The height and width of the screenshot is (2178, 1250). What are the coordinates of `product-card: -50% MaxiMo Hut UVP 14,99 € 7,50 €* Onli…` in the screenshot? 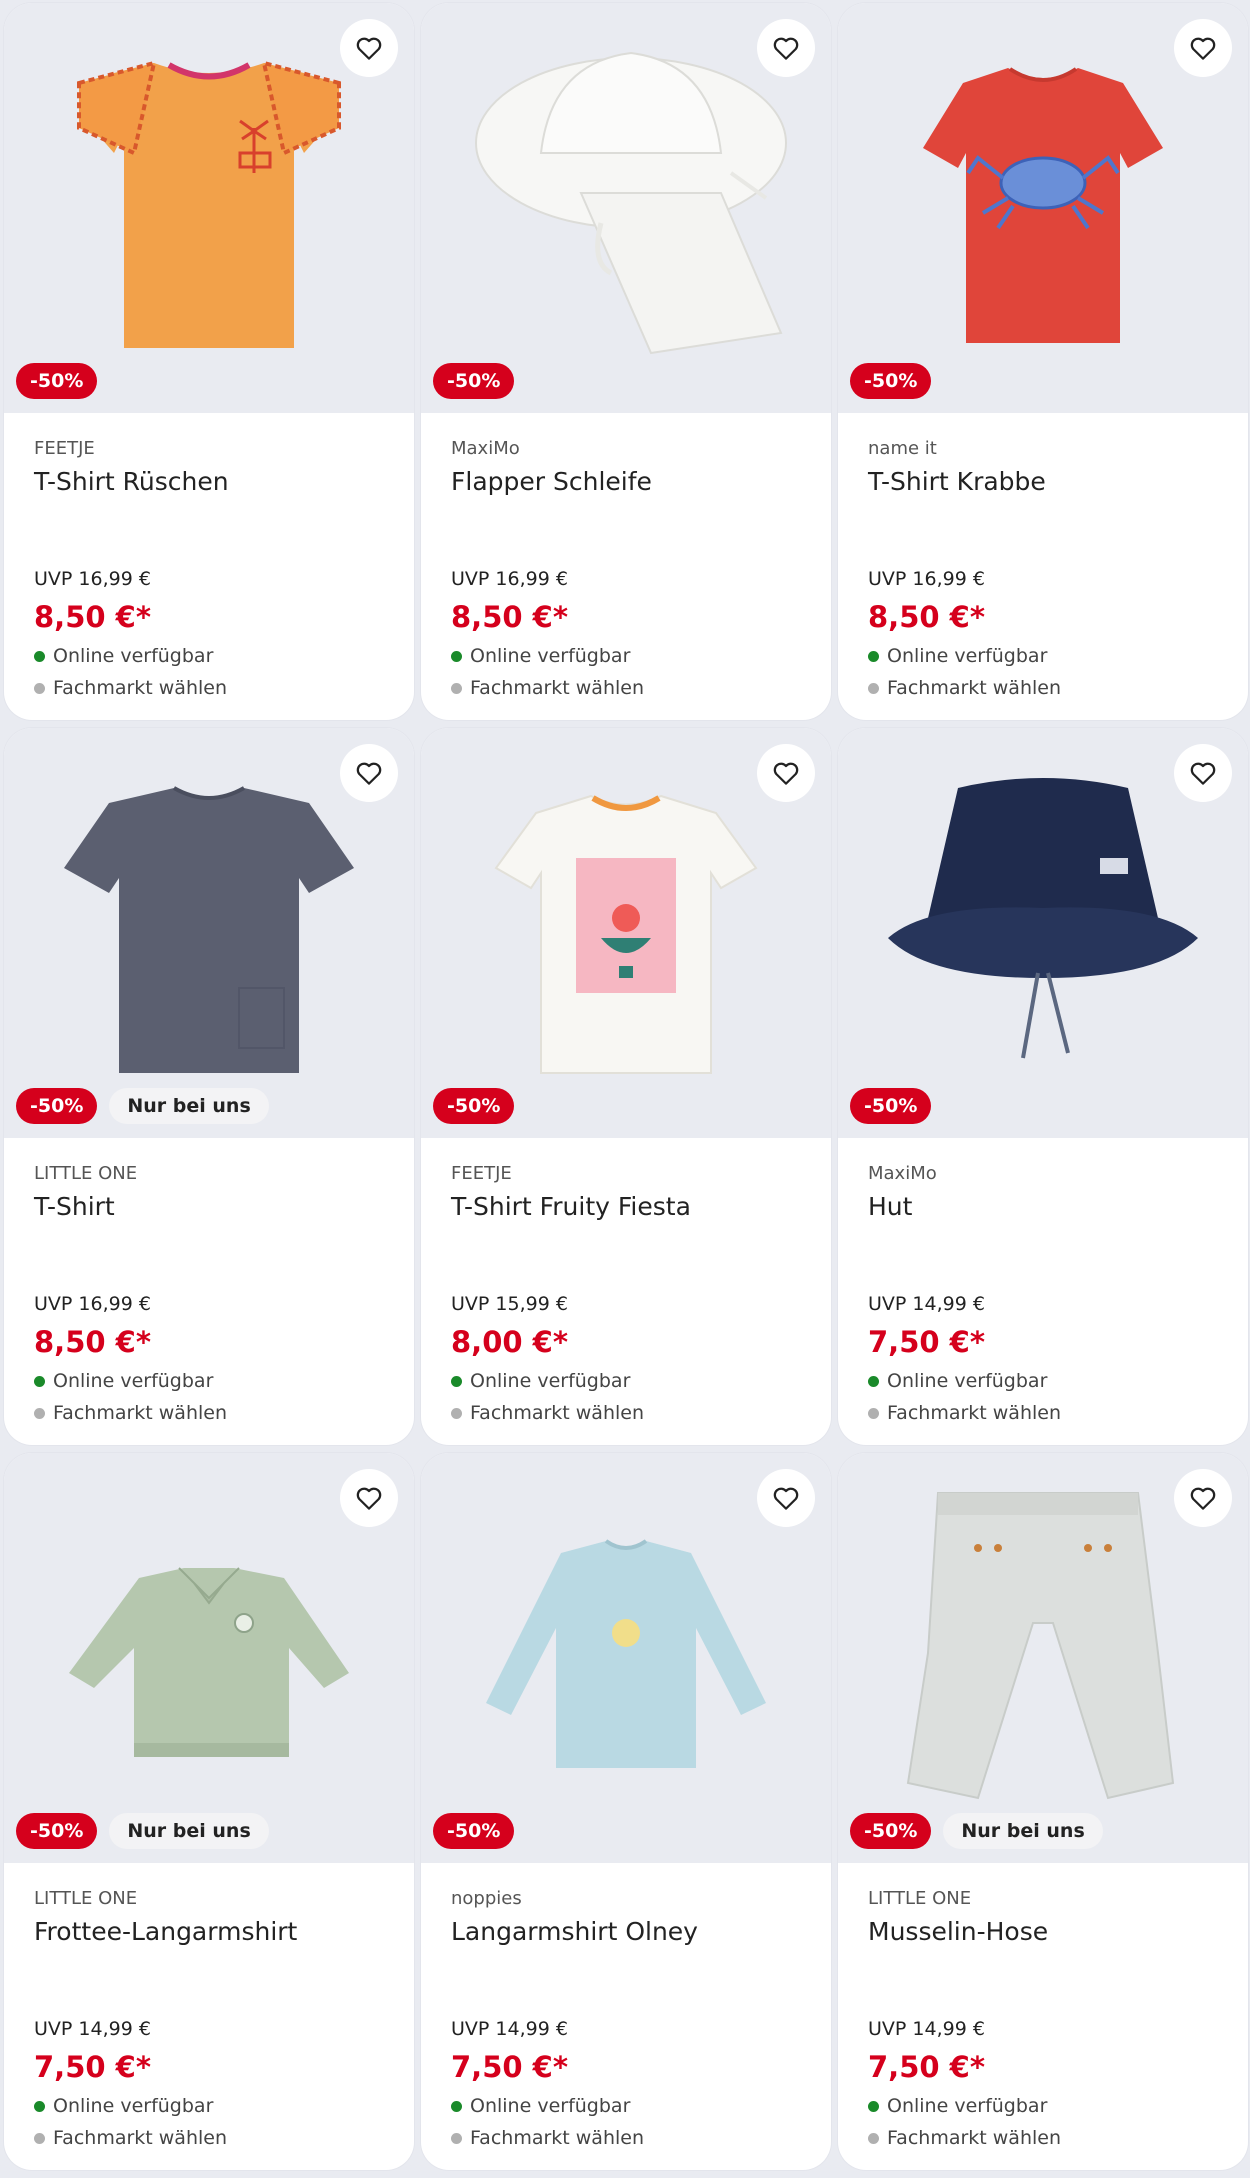 It's located at (1043, 1086).